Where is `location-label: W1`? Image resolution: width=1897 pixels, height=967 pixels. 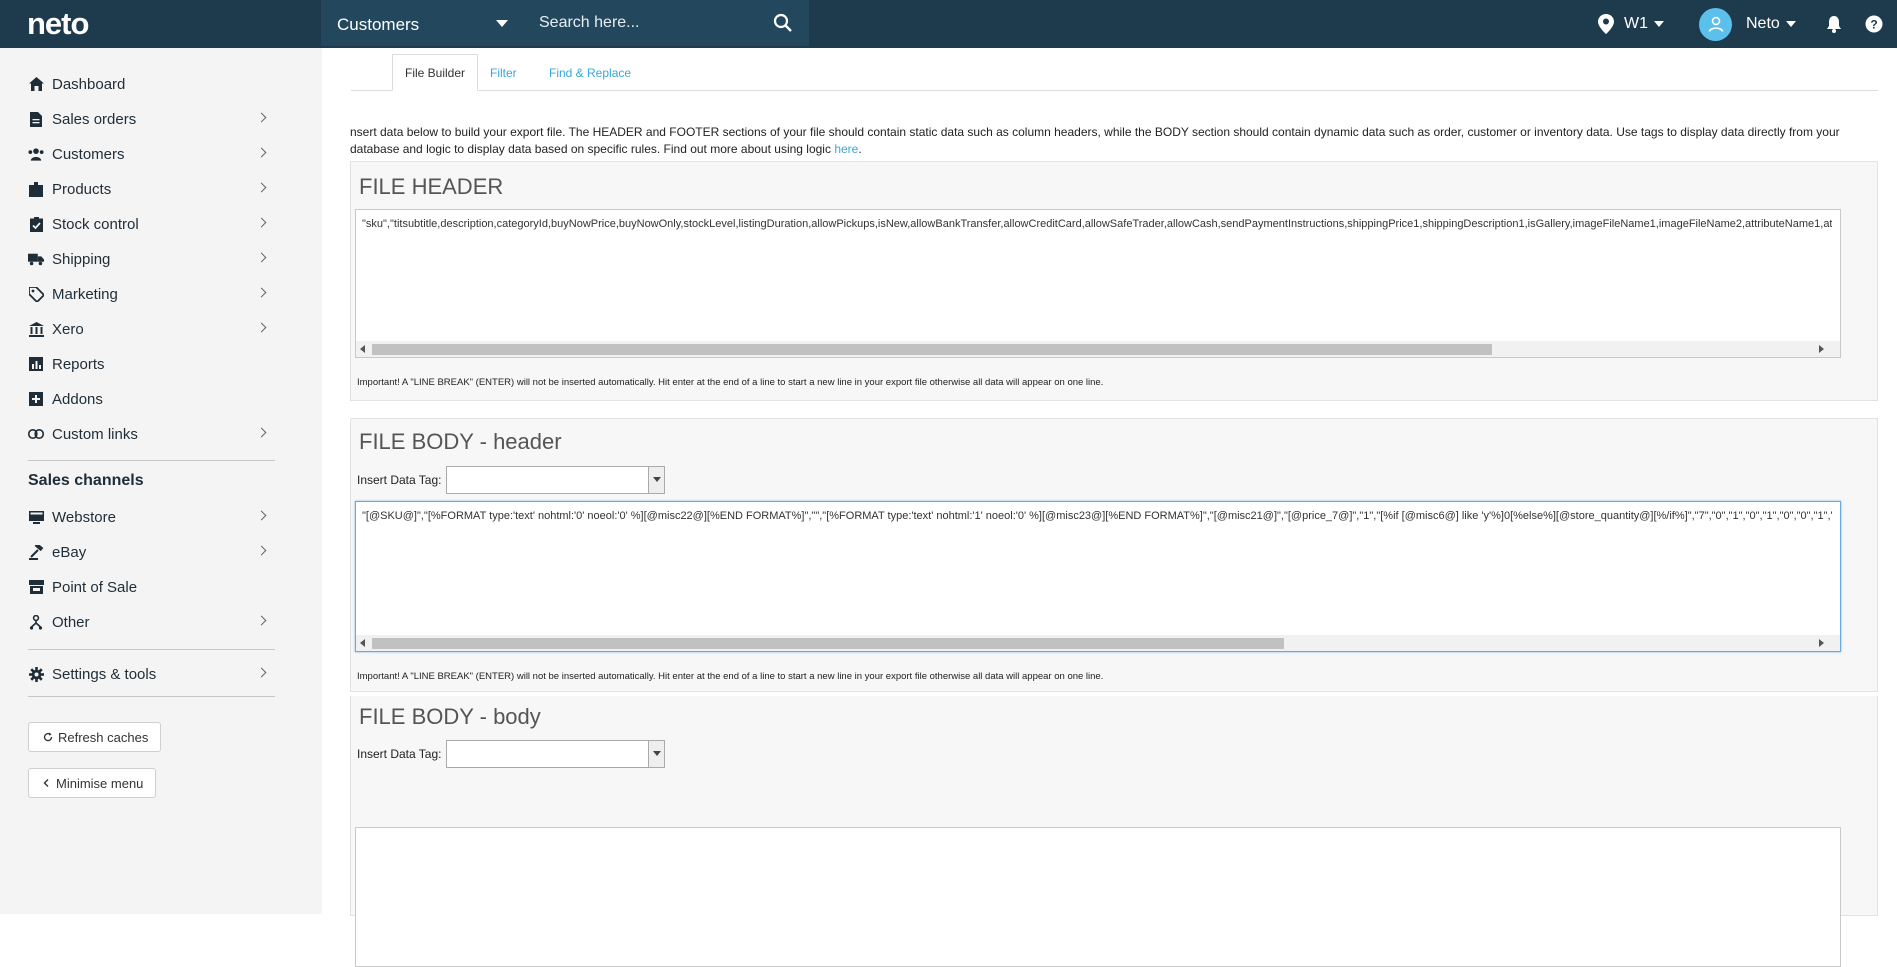
location-label: W1 is located at coordinates (1636, 23).